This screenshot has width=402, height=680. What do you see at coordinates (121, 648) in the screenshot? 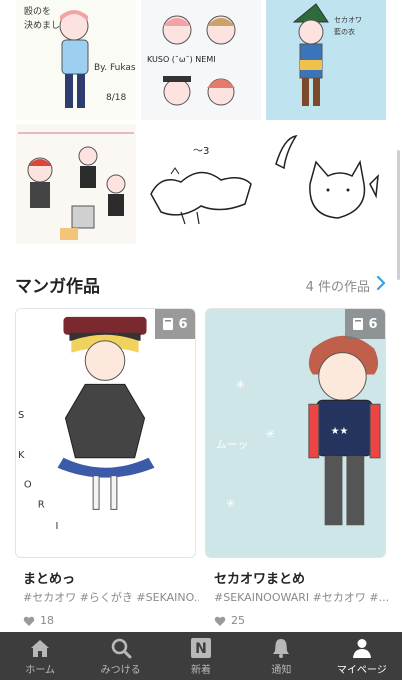
I see `search-icon` at bounding box center [121, 648].